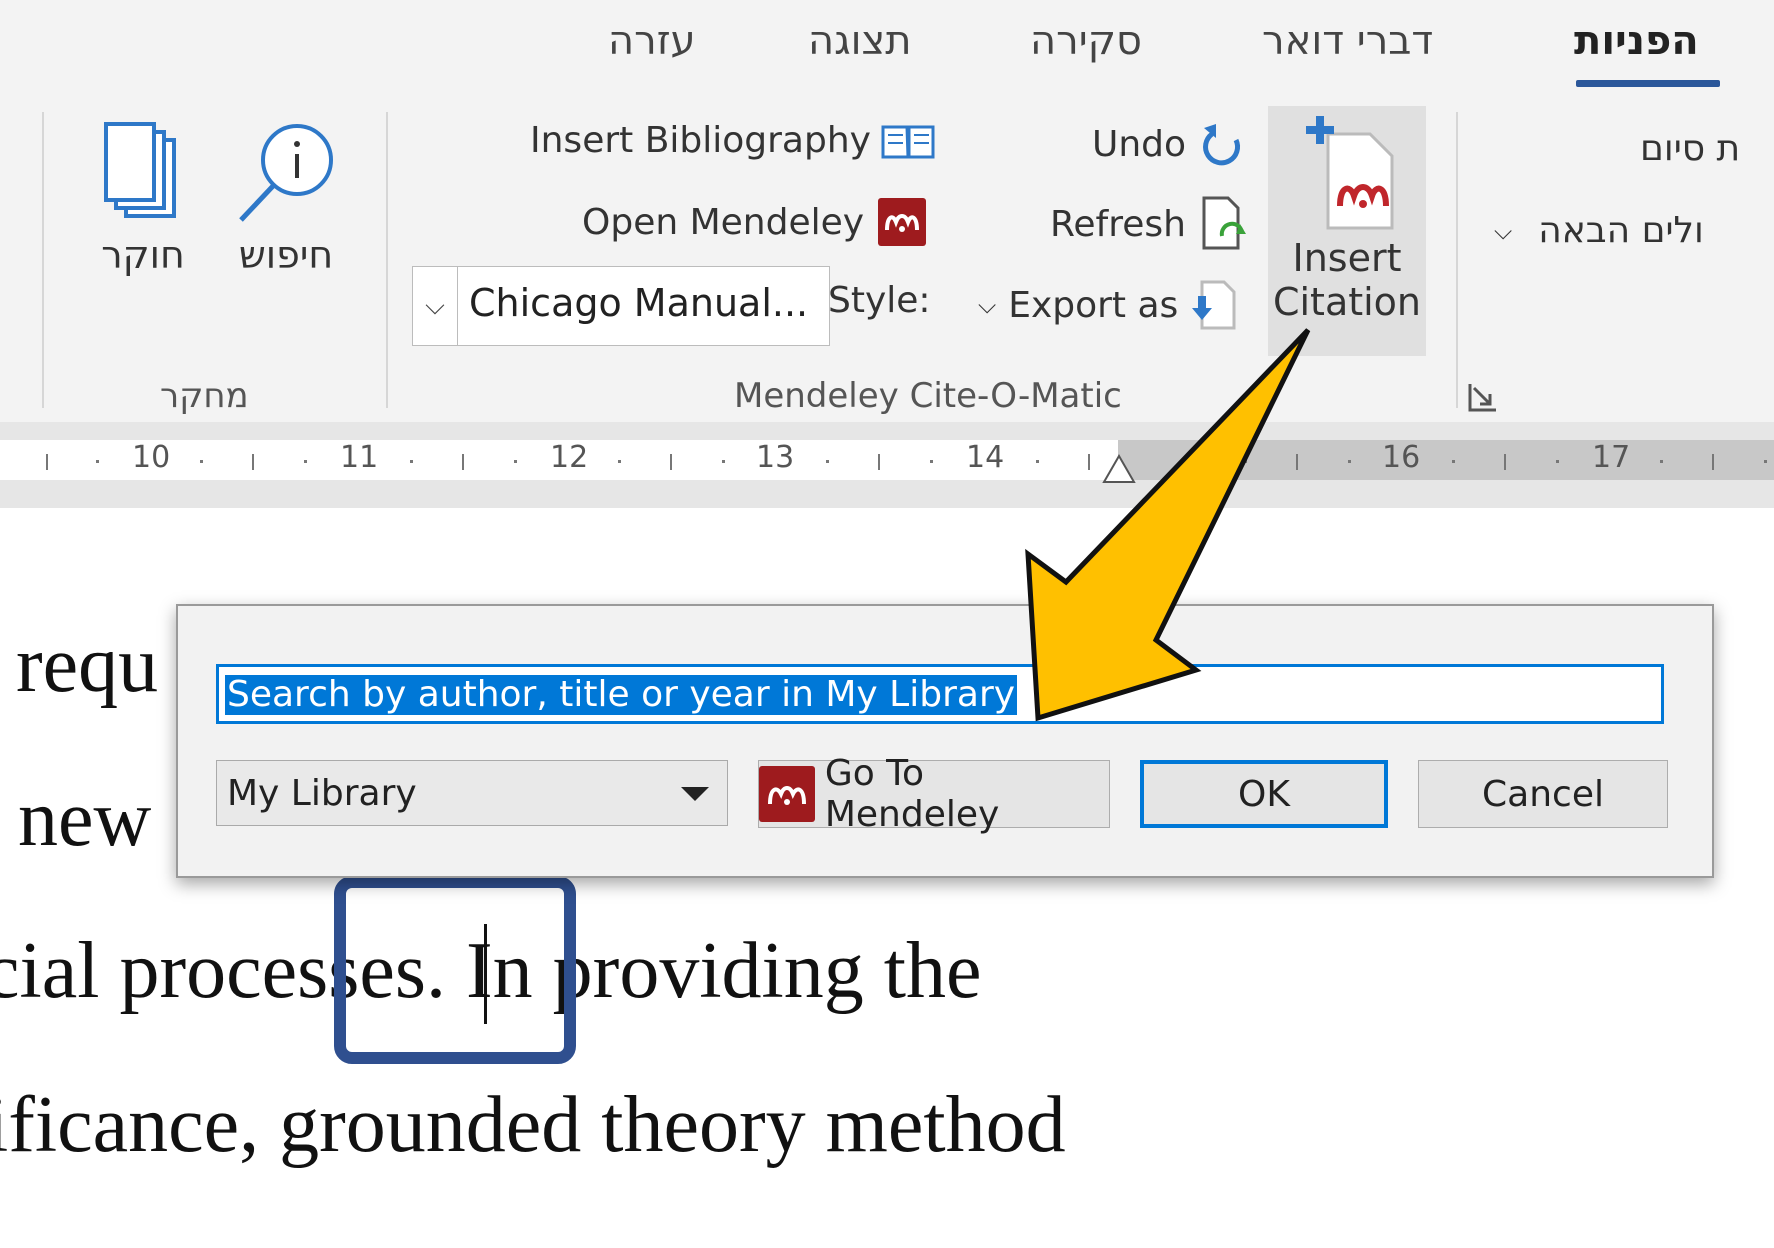 The height and width of the screenshot is (1248, 1774). Describe the element at coordinates (87, 665) in the screenshot. I see `document-line: requ` at that location.